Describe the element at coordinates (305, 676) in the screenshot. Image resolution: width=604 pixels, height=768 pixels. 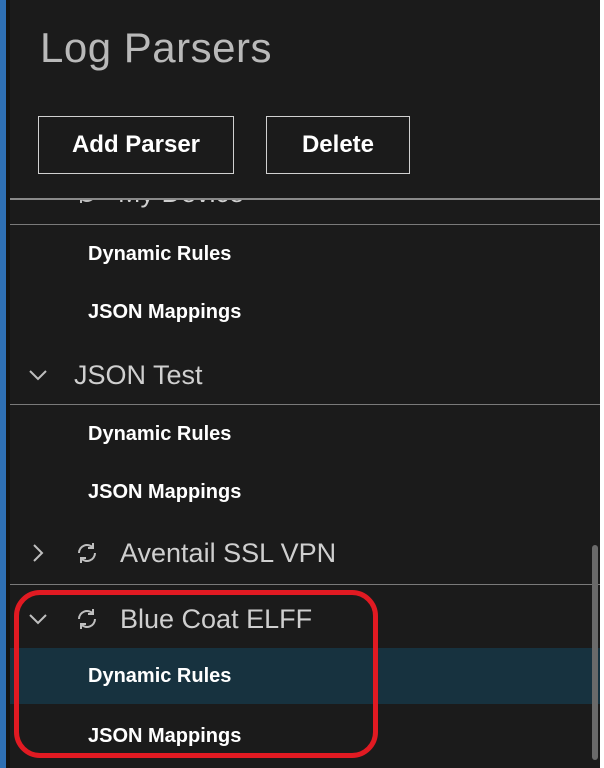
I see `tree-item-dynamic-rules-selected: Dynamic Rules` at that location.